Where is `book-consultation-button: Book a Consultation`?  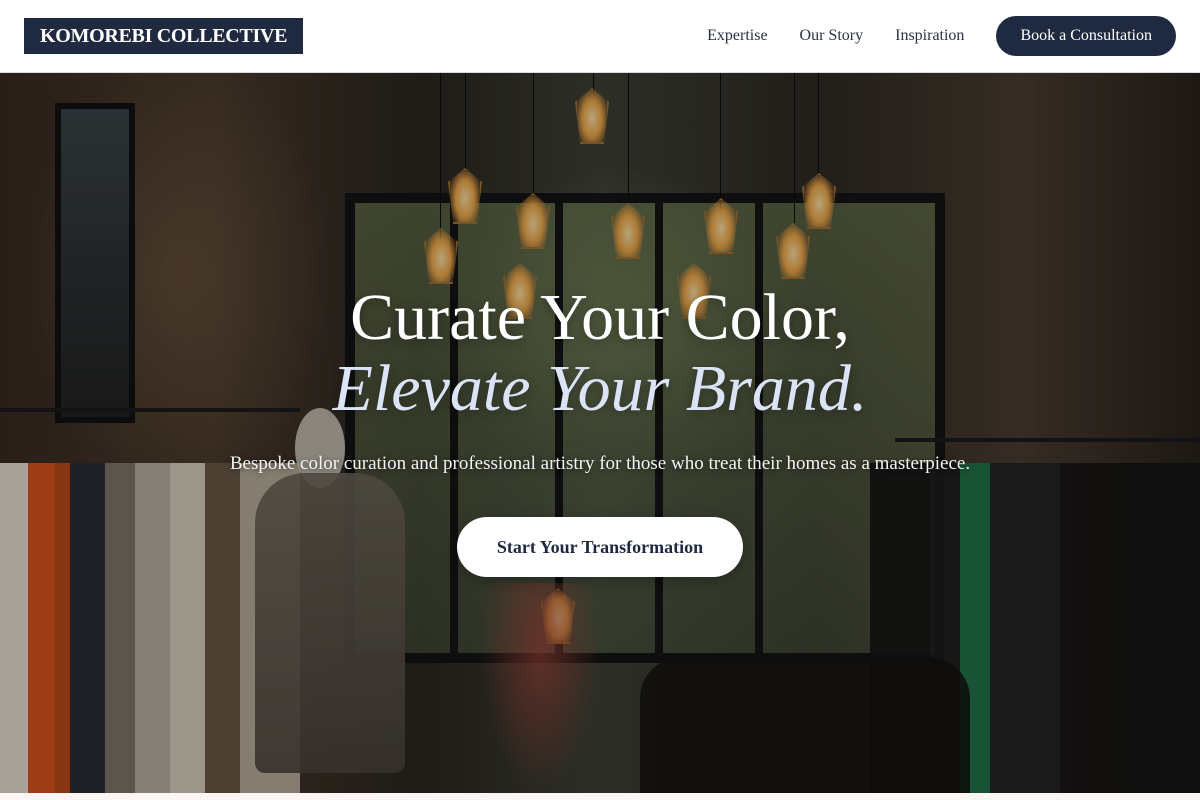 book-consultation-button: Book a Consultation is located at coordinates (1086, 36).